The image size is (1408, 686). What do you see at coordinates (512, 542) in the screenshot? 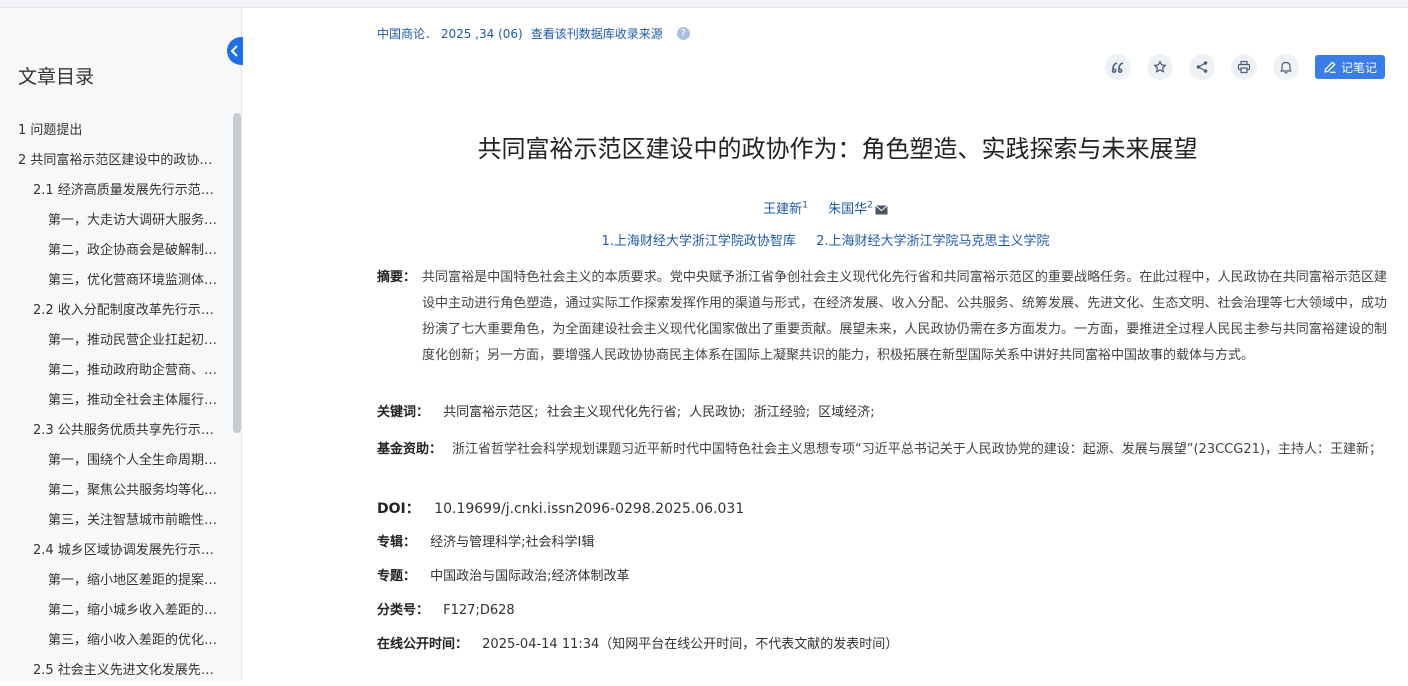
I see `album-value: 经济与管理科学;社会科学Ⅰ辑` at bounding box center [512, 542].